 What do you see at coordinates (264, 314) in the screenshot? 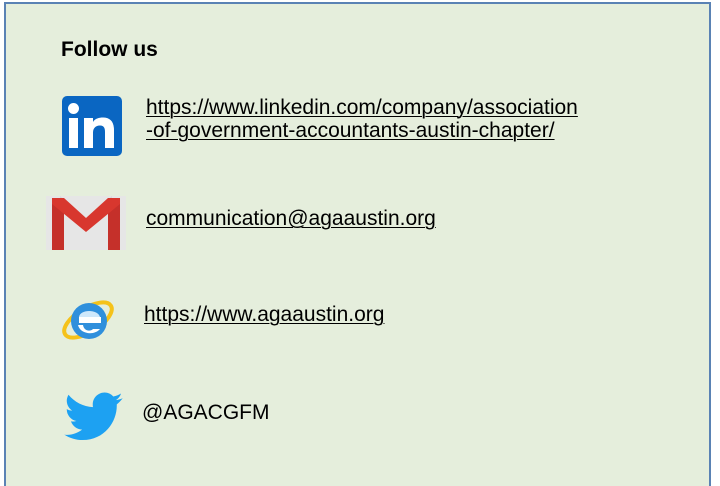
I see `website-link: https://www.agaaustin.org` at bounding box center [264, 314].